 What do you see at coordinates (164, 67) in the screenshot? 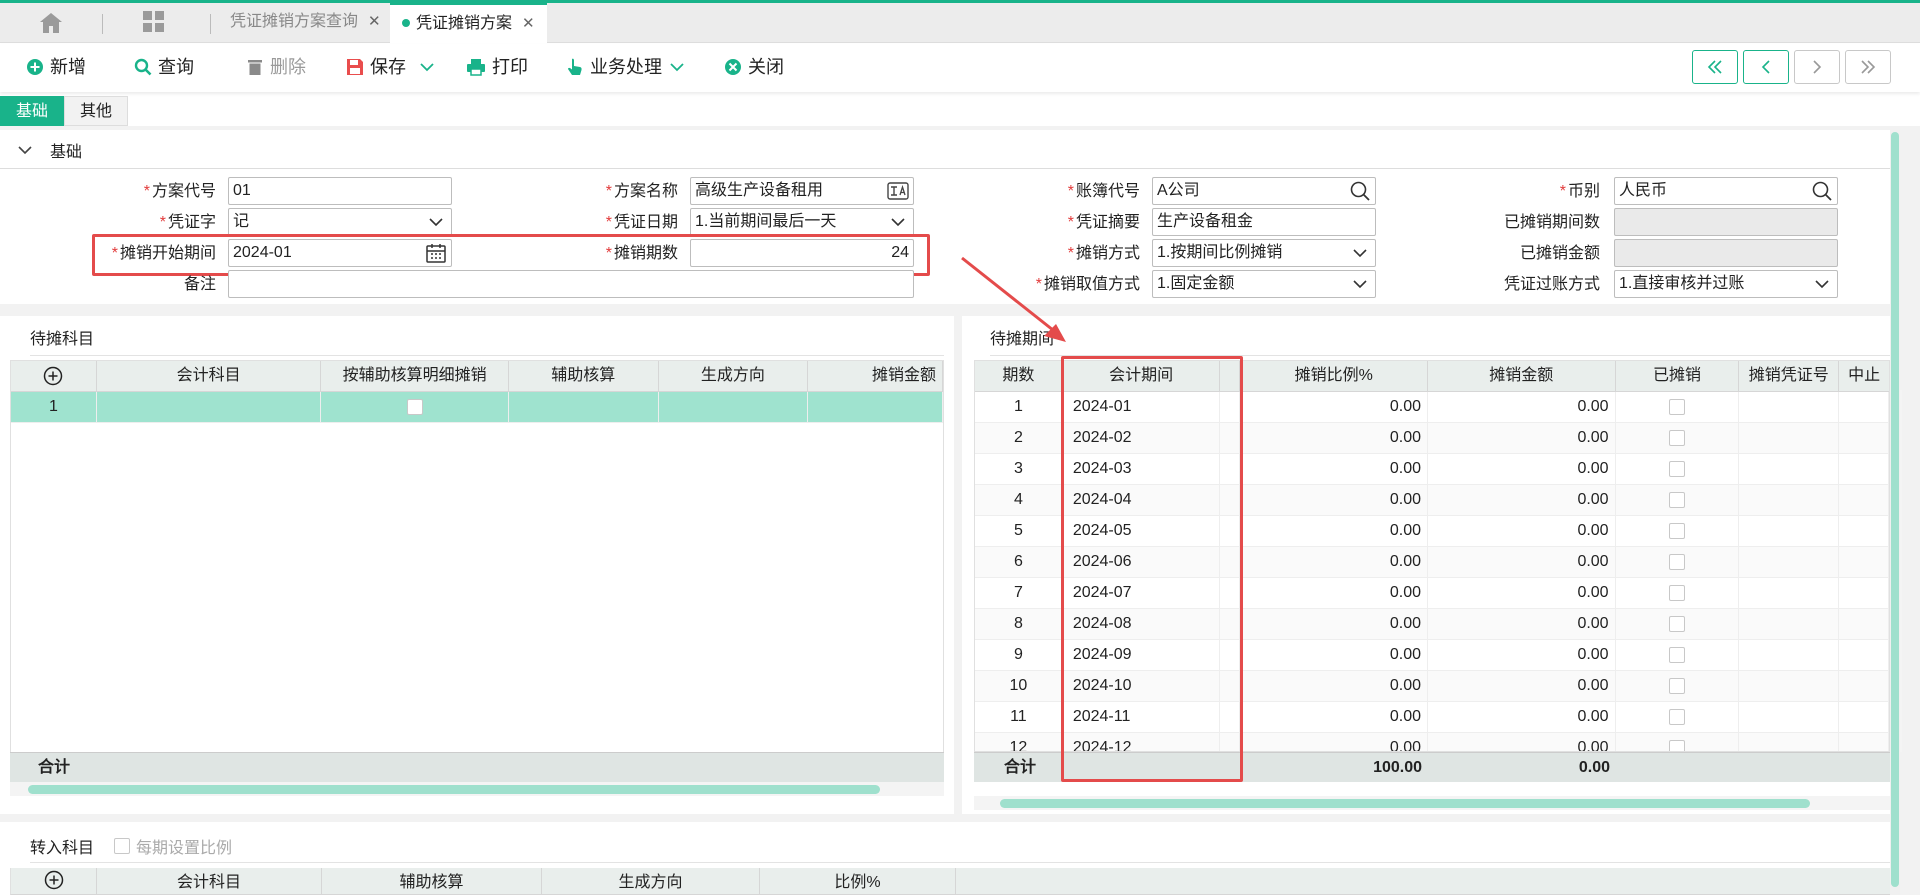
I see `query-button: 查询` at bounding box center [164, 67].